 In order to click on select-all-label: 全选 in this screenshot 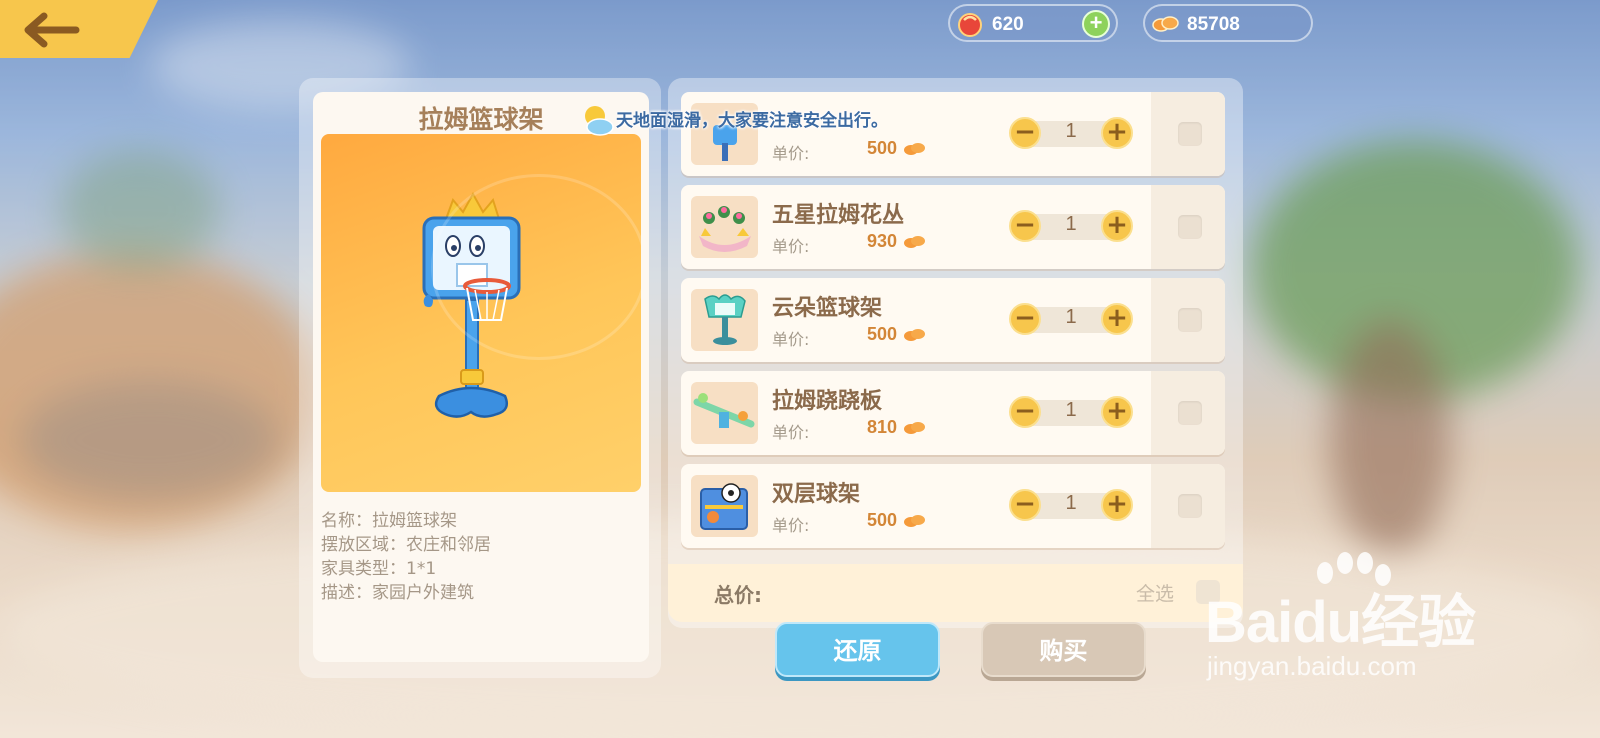, I will do `click(1155, 592)`.